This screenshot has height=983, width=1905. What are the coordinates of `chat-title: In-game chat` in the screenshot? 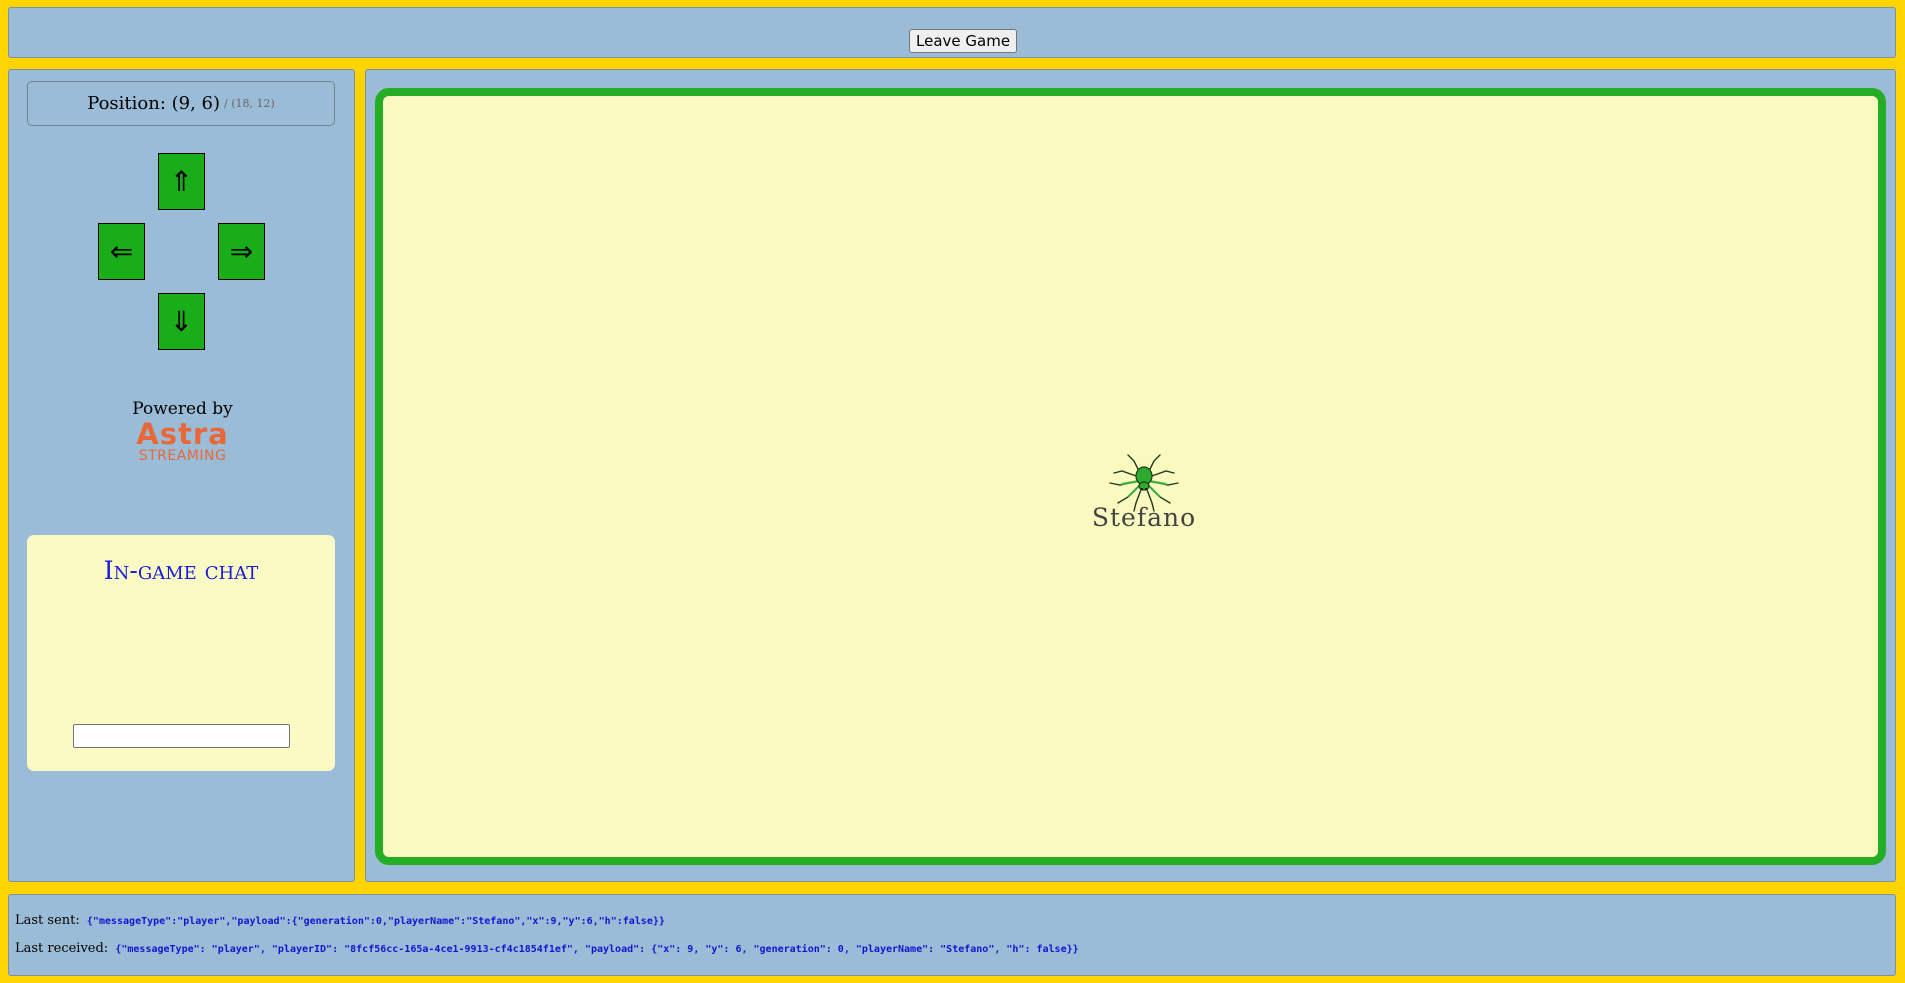 It's located at (181, 570).